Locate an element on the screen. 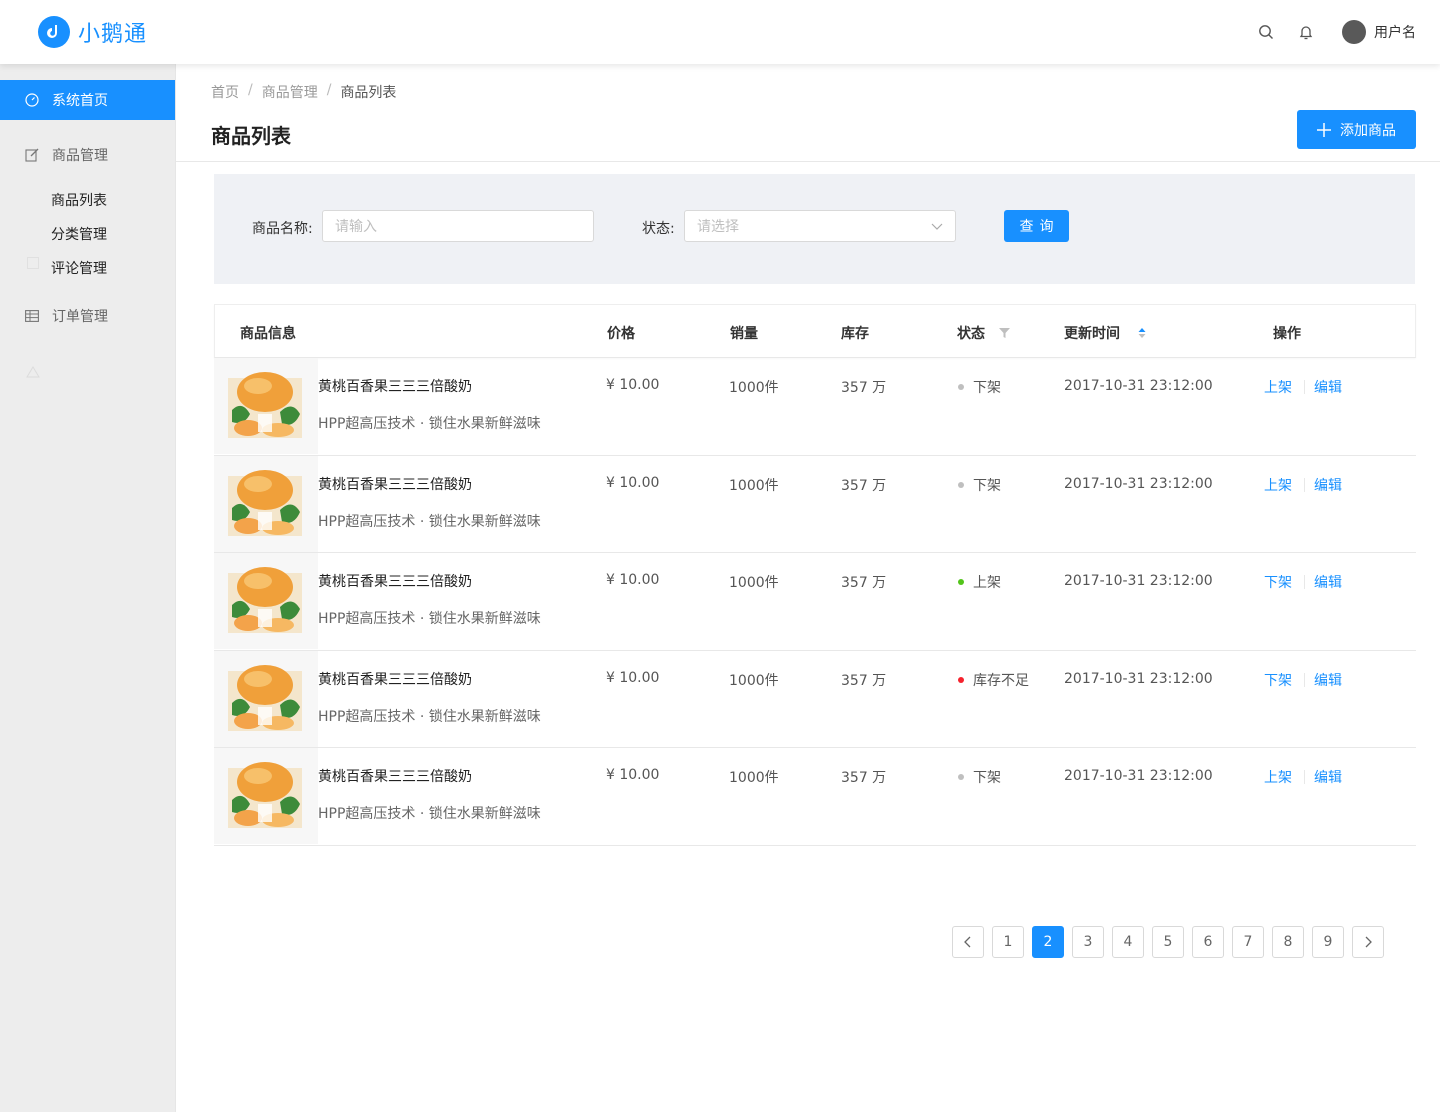  col-info: 商品信息 is located at coordinates (268, 334).